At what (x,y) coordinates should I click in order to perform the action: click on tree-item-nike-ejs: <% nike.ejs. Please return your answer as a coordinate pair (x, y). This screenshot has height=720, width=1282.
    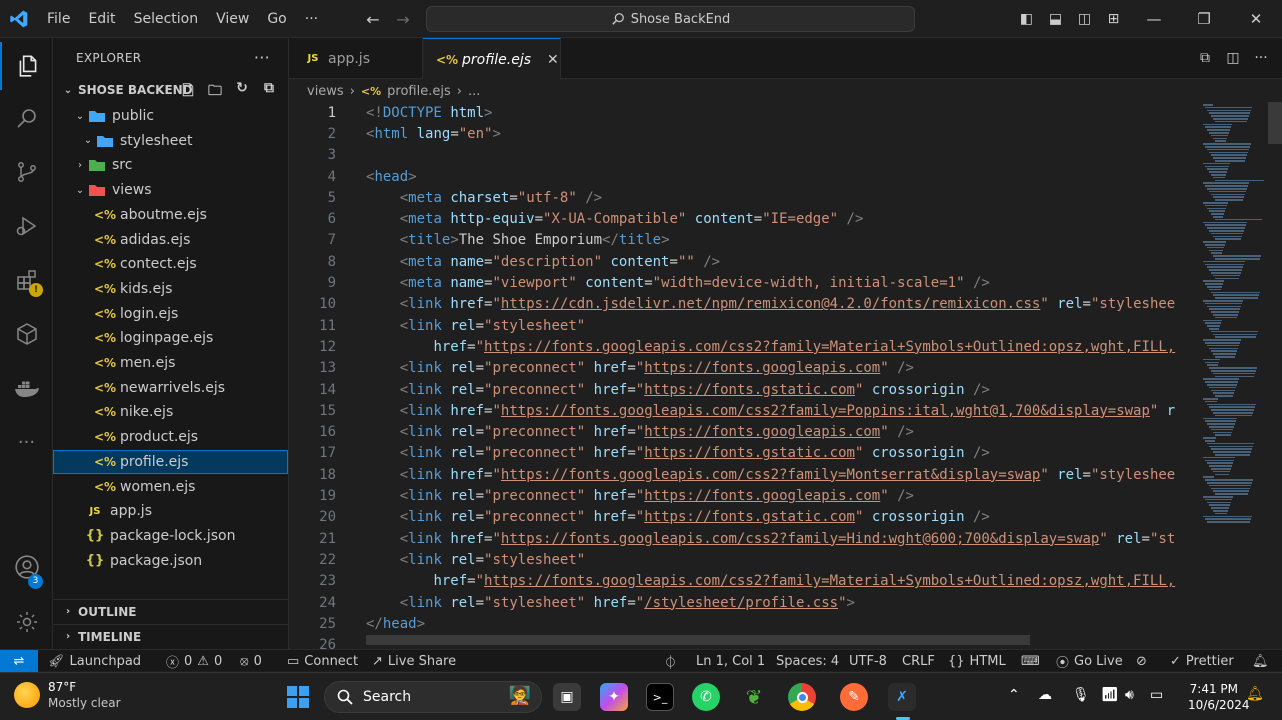
    Looking at the image, I should click on (170, 412).